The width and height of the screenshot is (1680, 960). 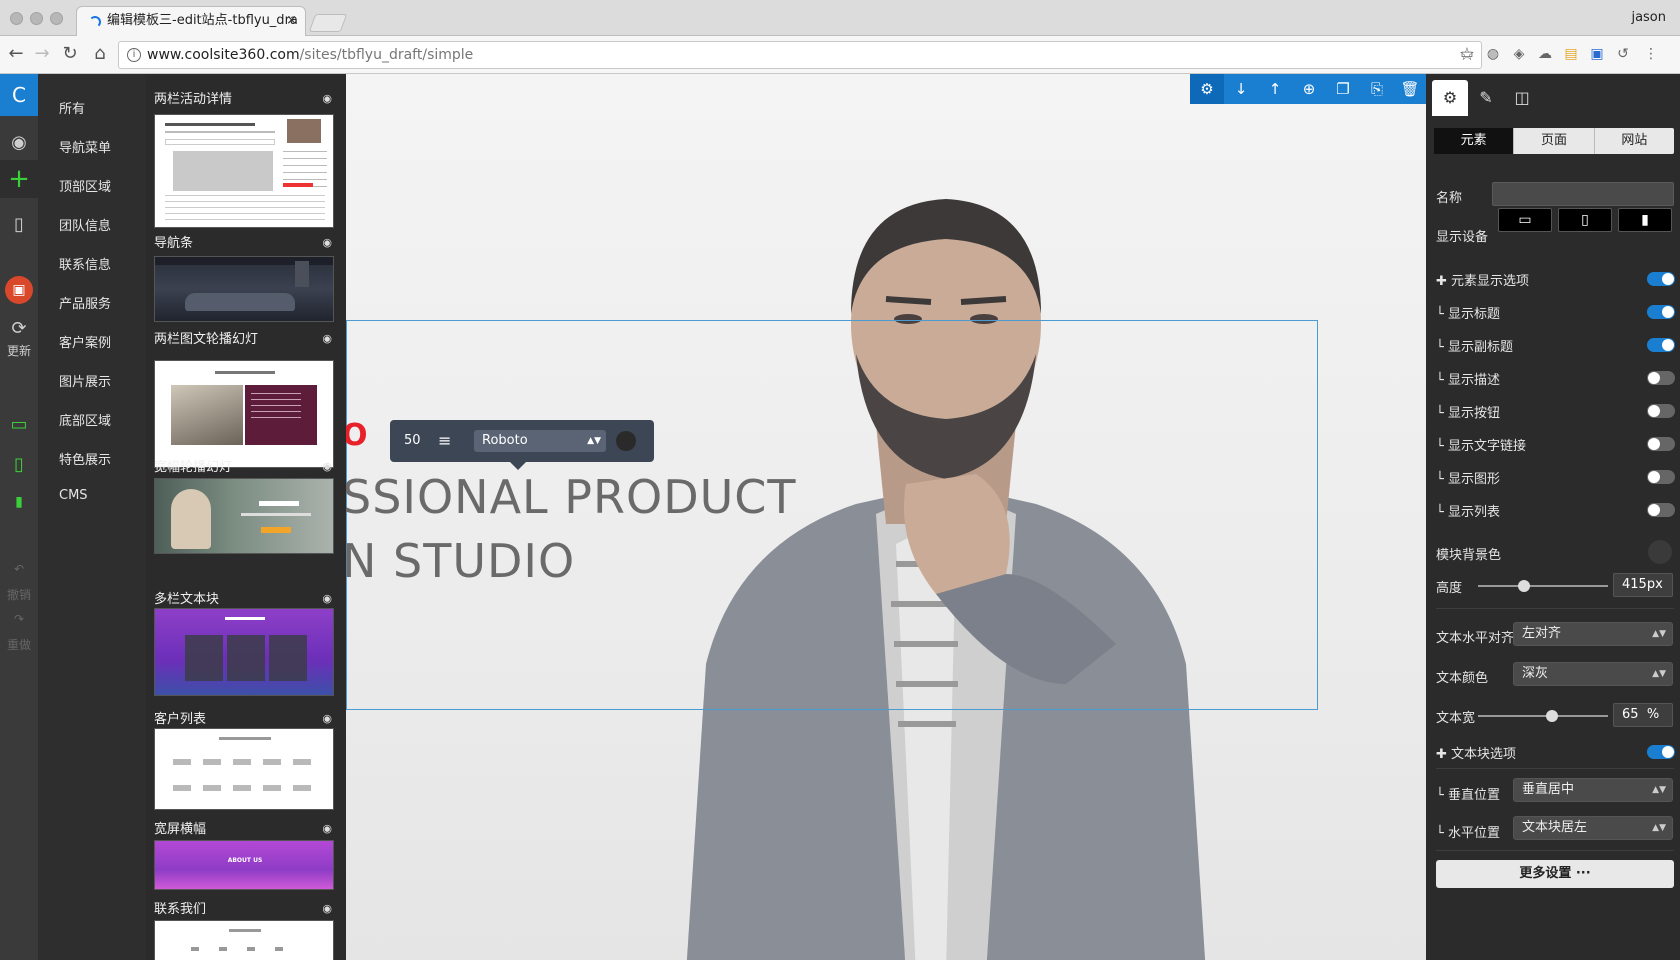 What do you see at coordinates (1593, 634) in the screenshot?
I see `text-align-select: 左对齐 ▲▼` at bounding box center [1593, 634].